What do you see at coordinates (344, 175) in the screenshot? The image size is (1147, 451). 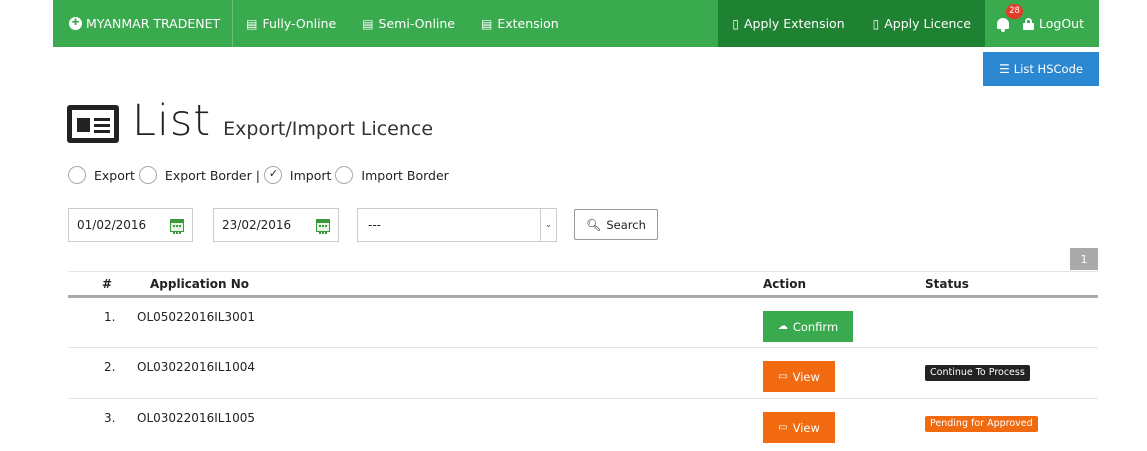 I see `radio-import-border` at bounding box center [344, 175].